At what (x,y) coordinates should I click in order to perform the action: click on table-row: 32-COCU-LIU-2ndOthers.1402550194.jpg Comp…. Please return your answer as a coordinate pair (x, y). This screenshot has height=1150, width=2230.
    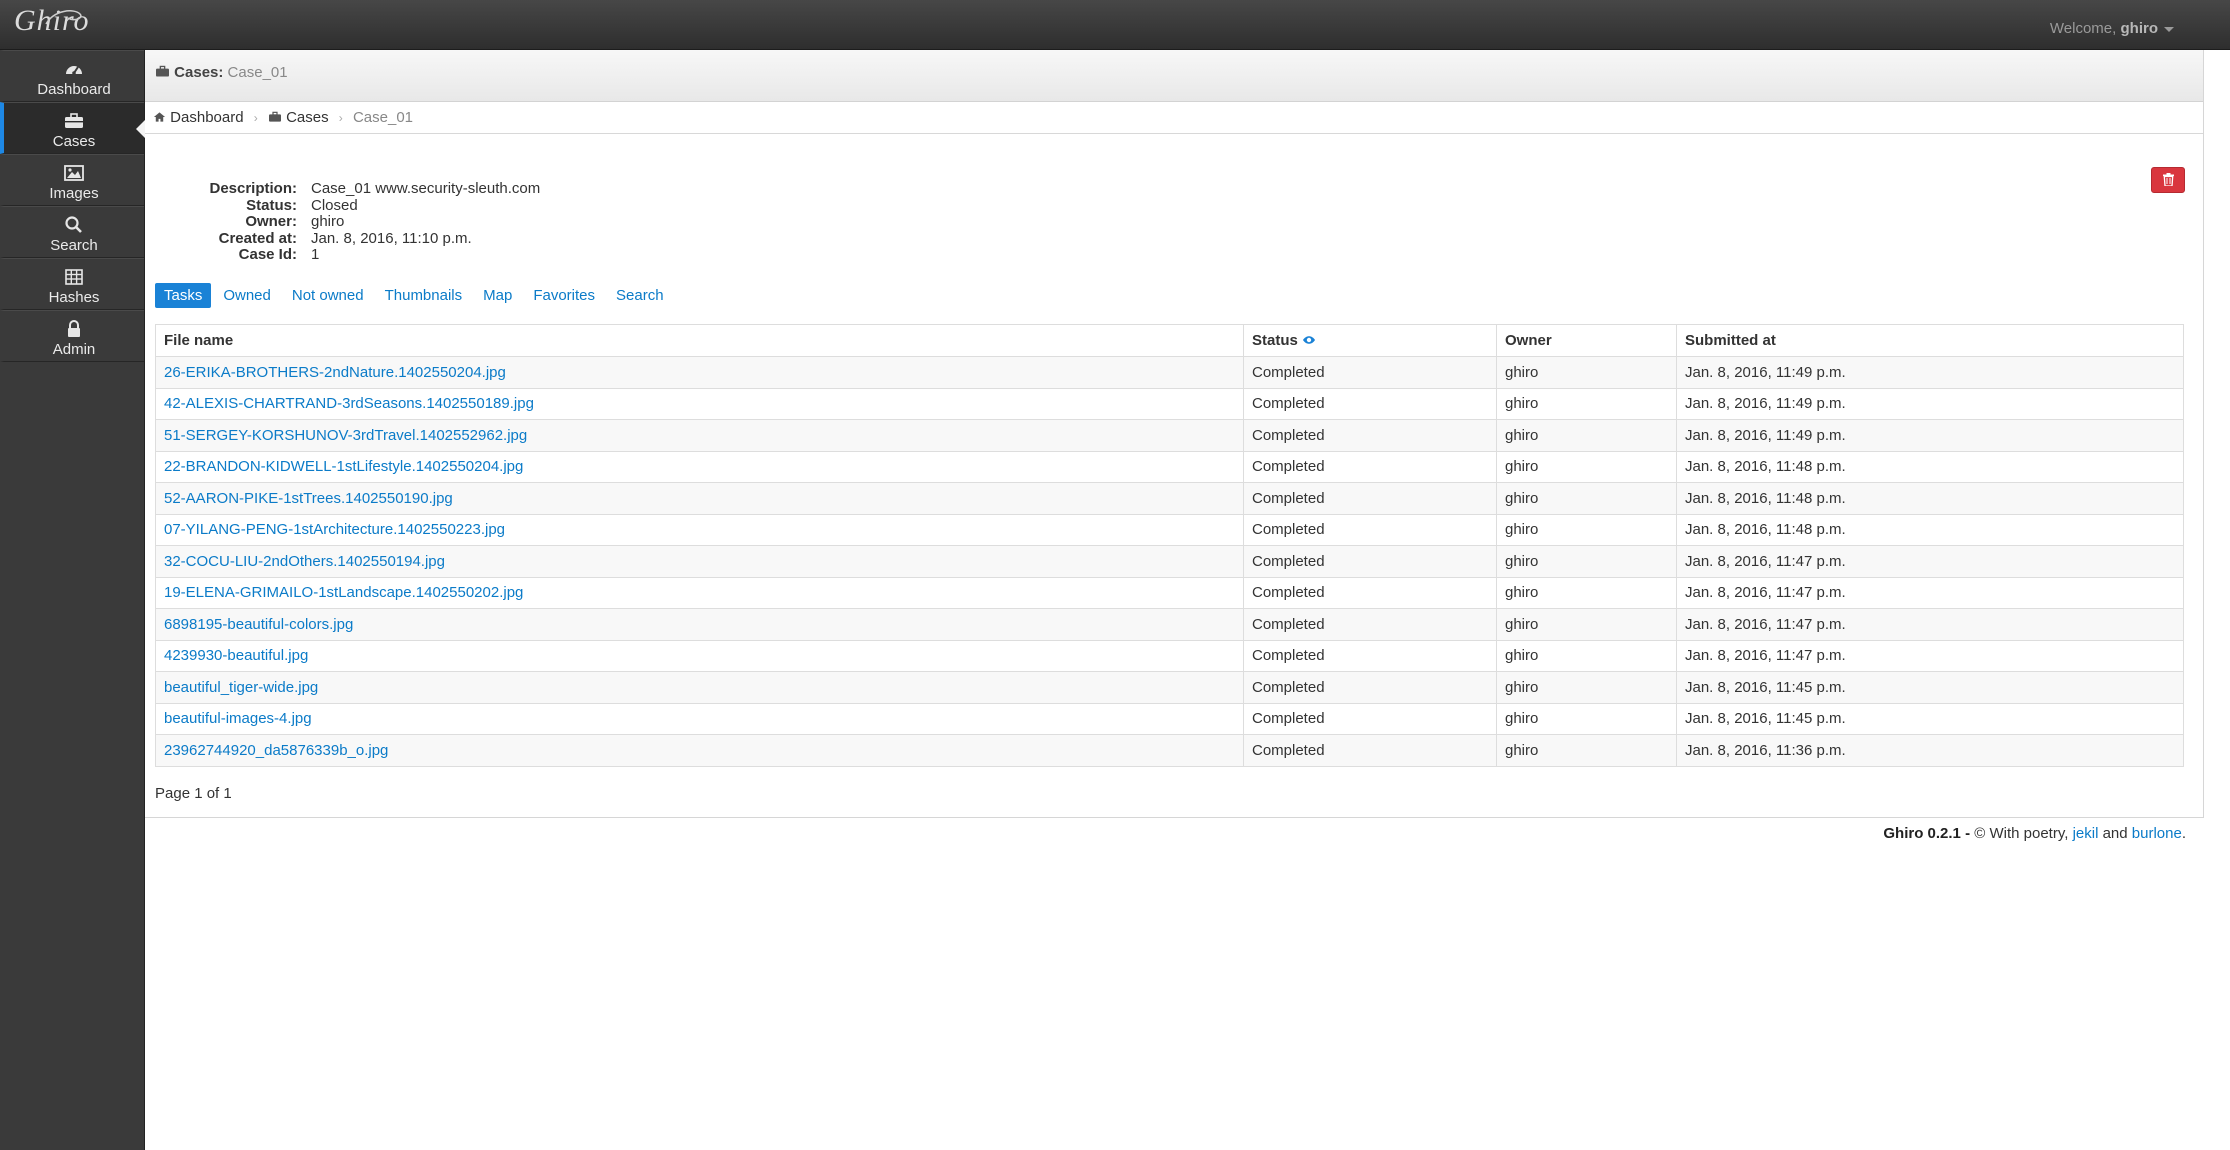
    Looking at the image, I should click on (1169, 561).